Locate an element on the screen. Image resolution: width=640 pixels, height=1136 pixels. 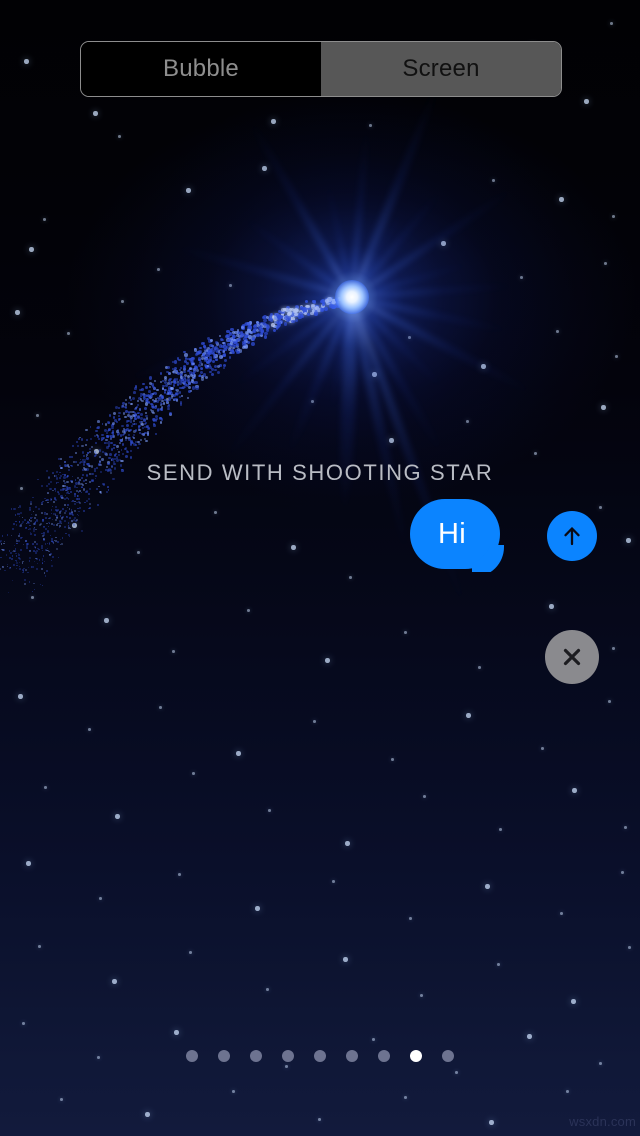
page-dot-active is located at coordinates (416, 1056).